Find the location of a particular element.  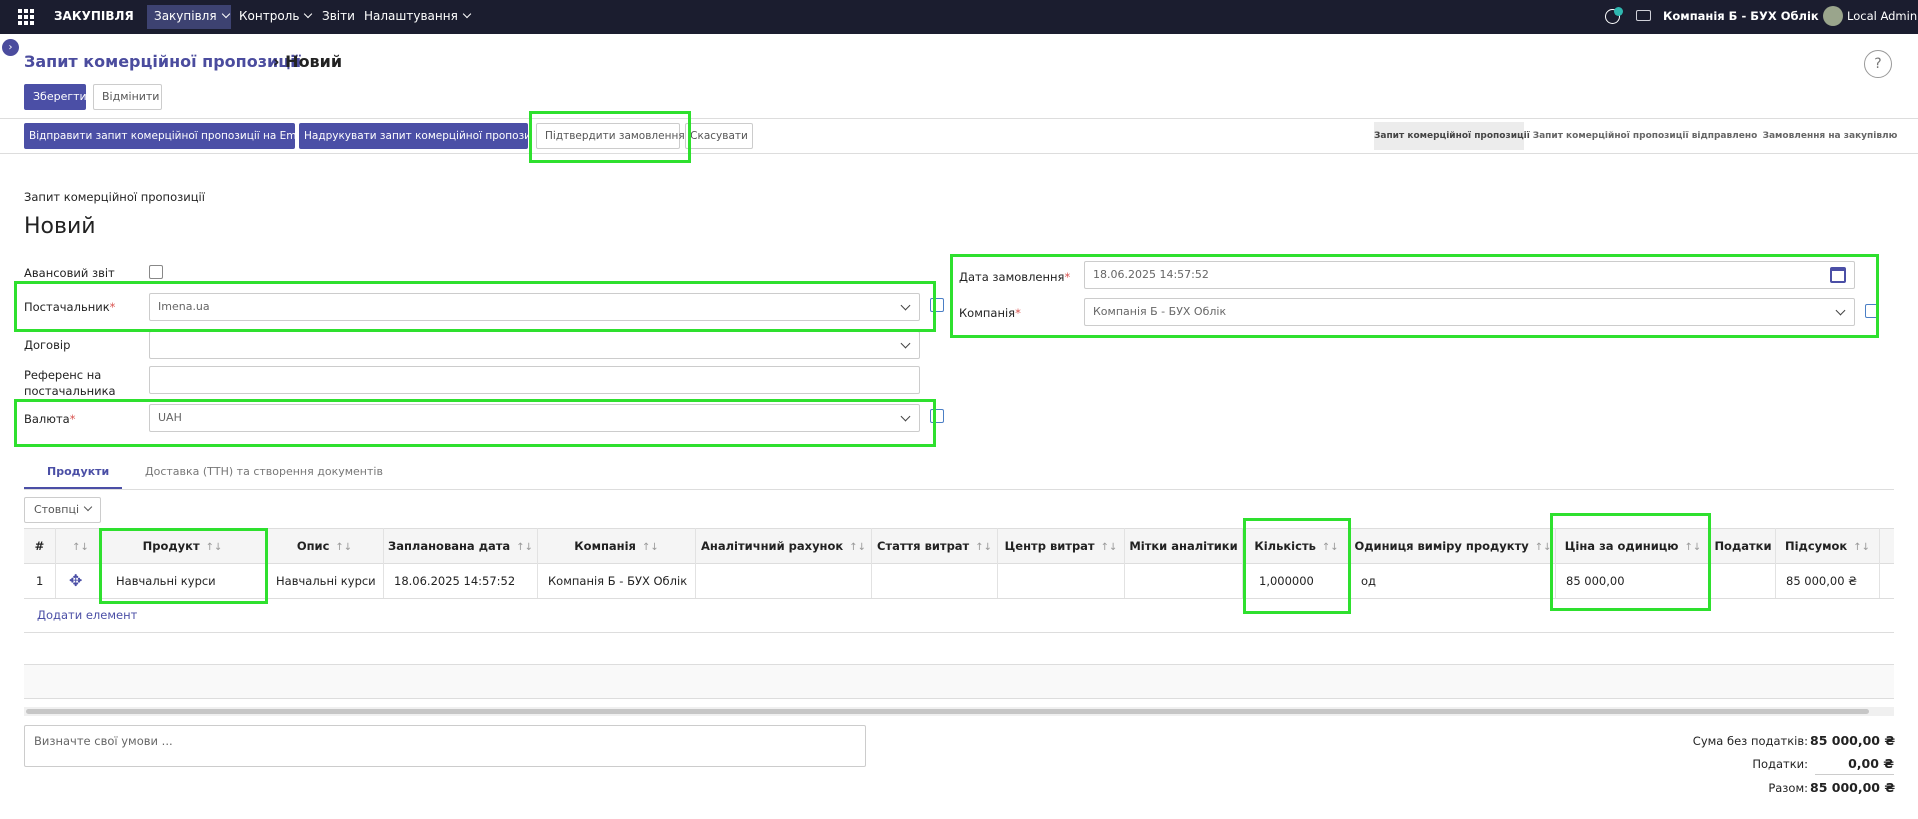

table-cell-analytic-account is located at coordinates (784, 581).